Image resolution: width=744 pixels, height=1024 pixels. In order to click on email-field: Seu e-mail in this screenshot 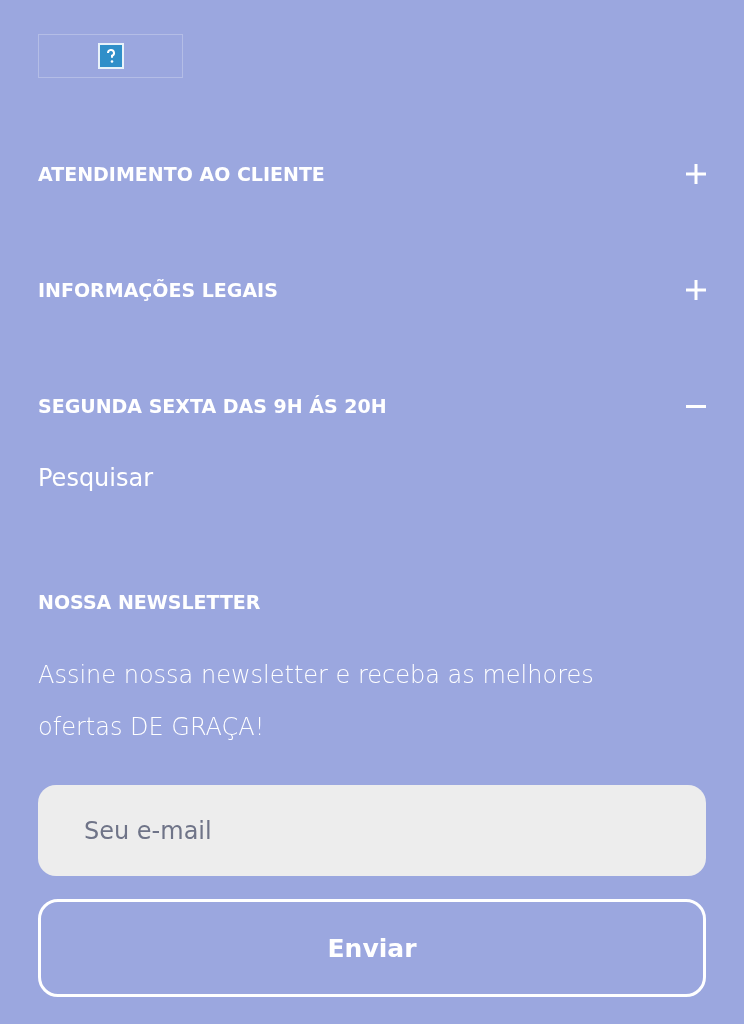, I will do `click(372, 830)`.